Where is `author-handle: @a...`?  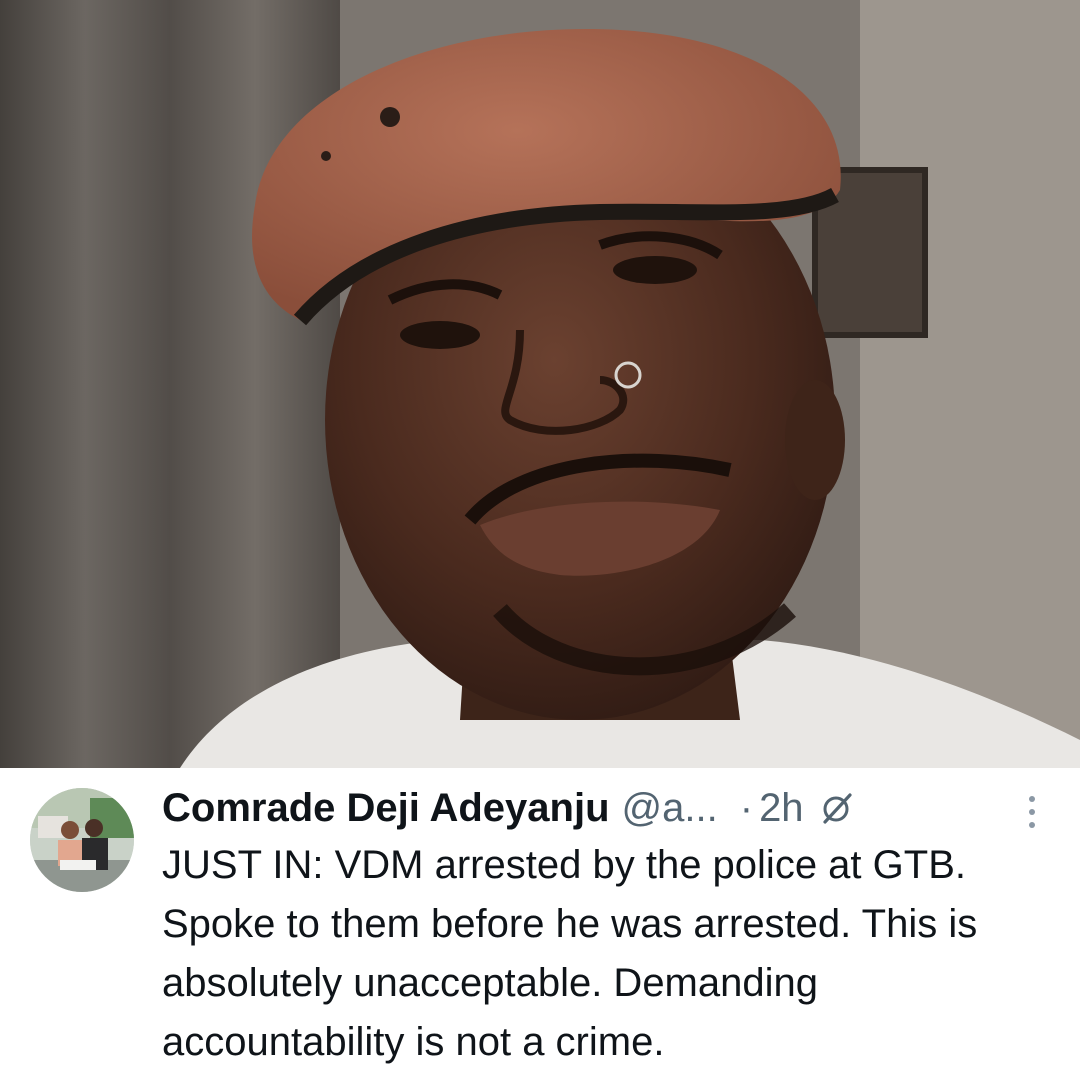 author-handle: @a... is located at coordinates (670, 808).